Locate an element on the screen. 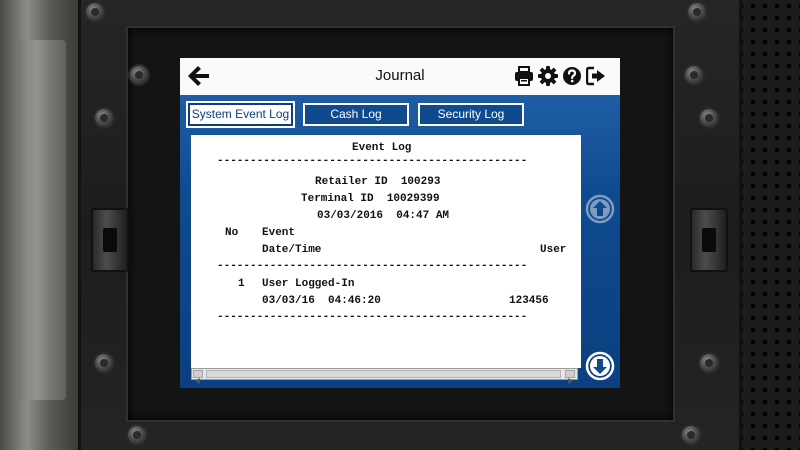  arrow-down-circle-icon is located at coordinates (600, 366).